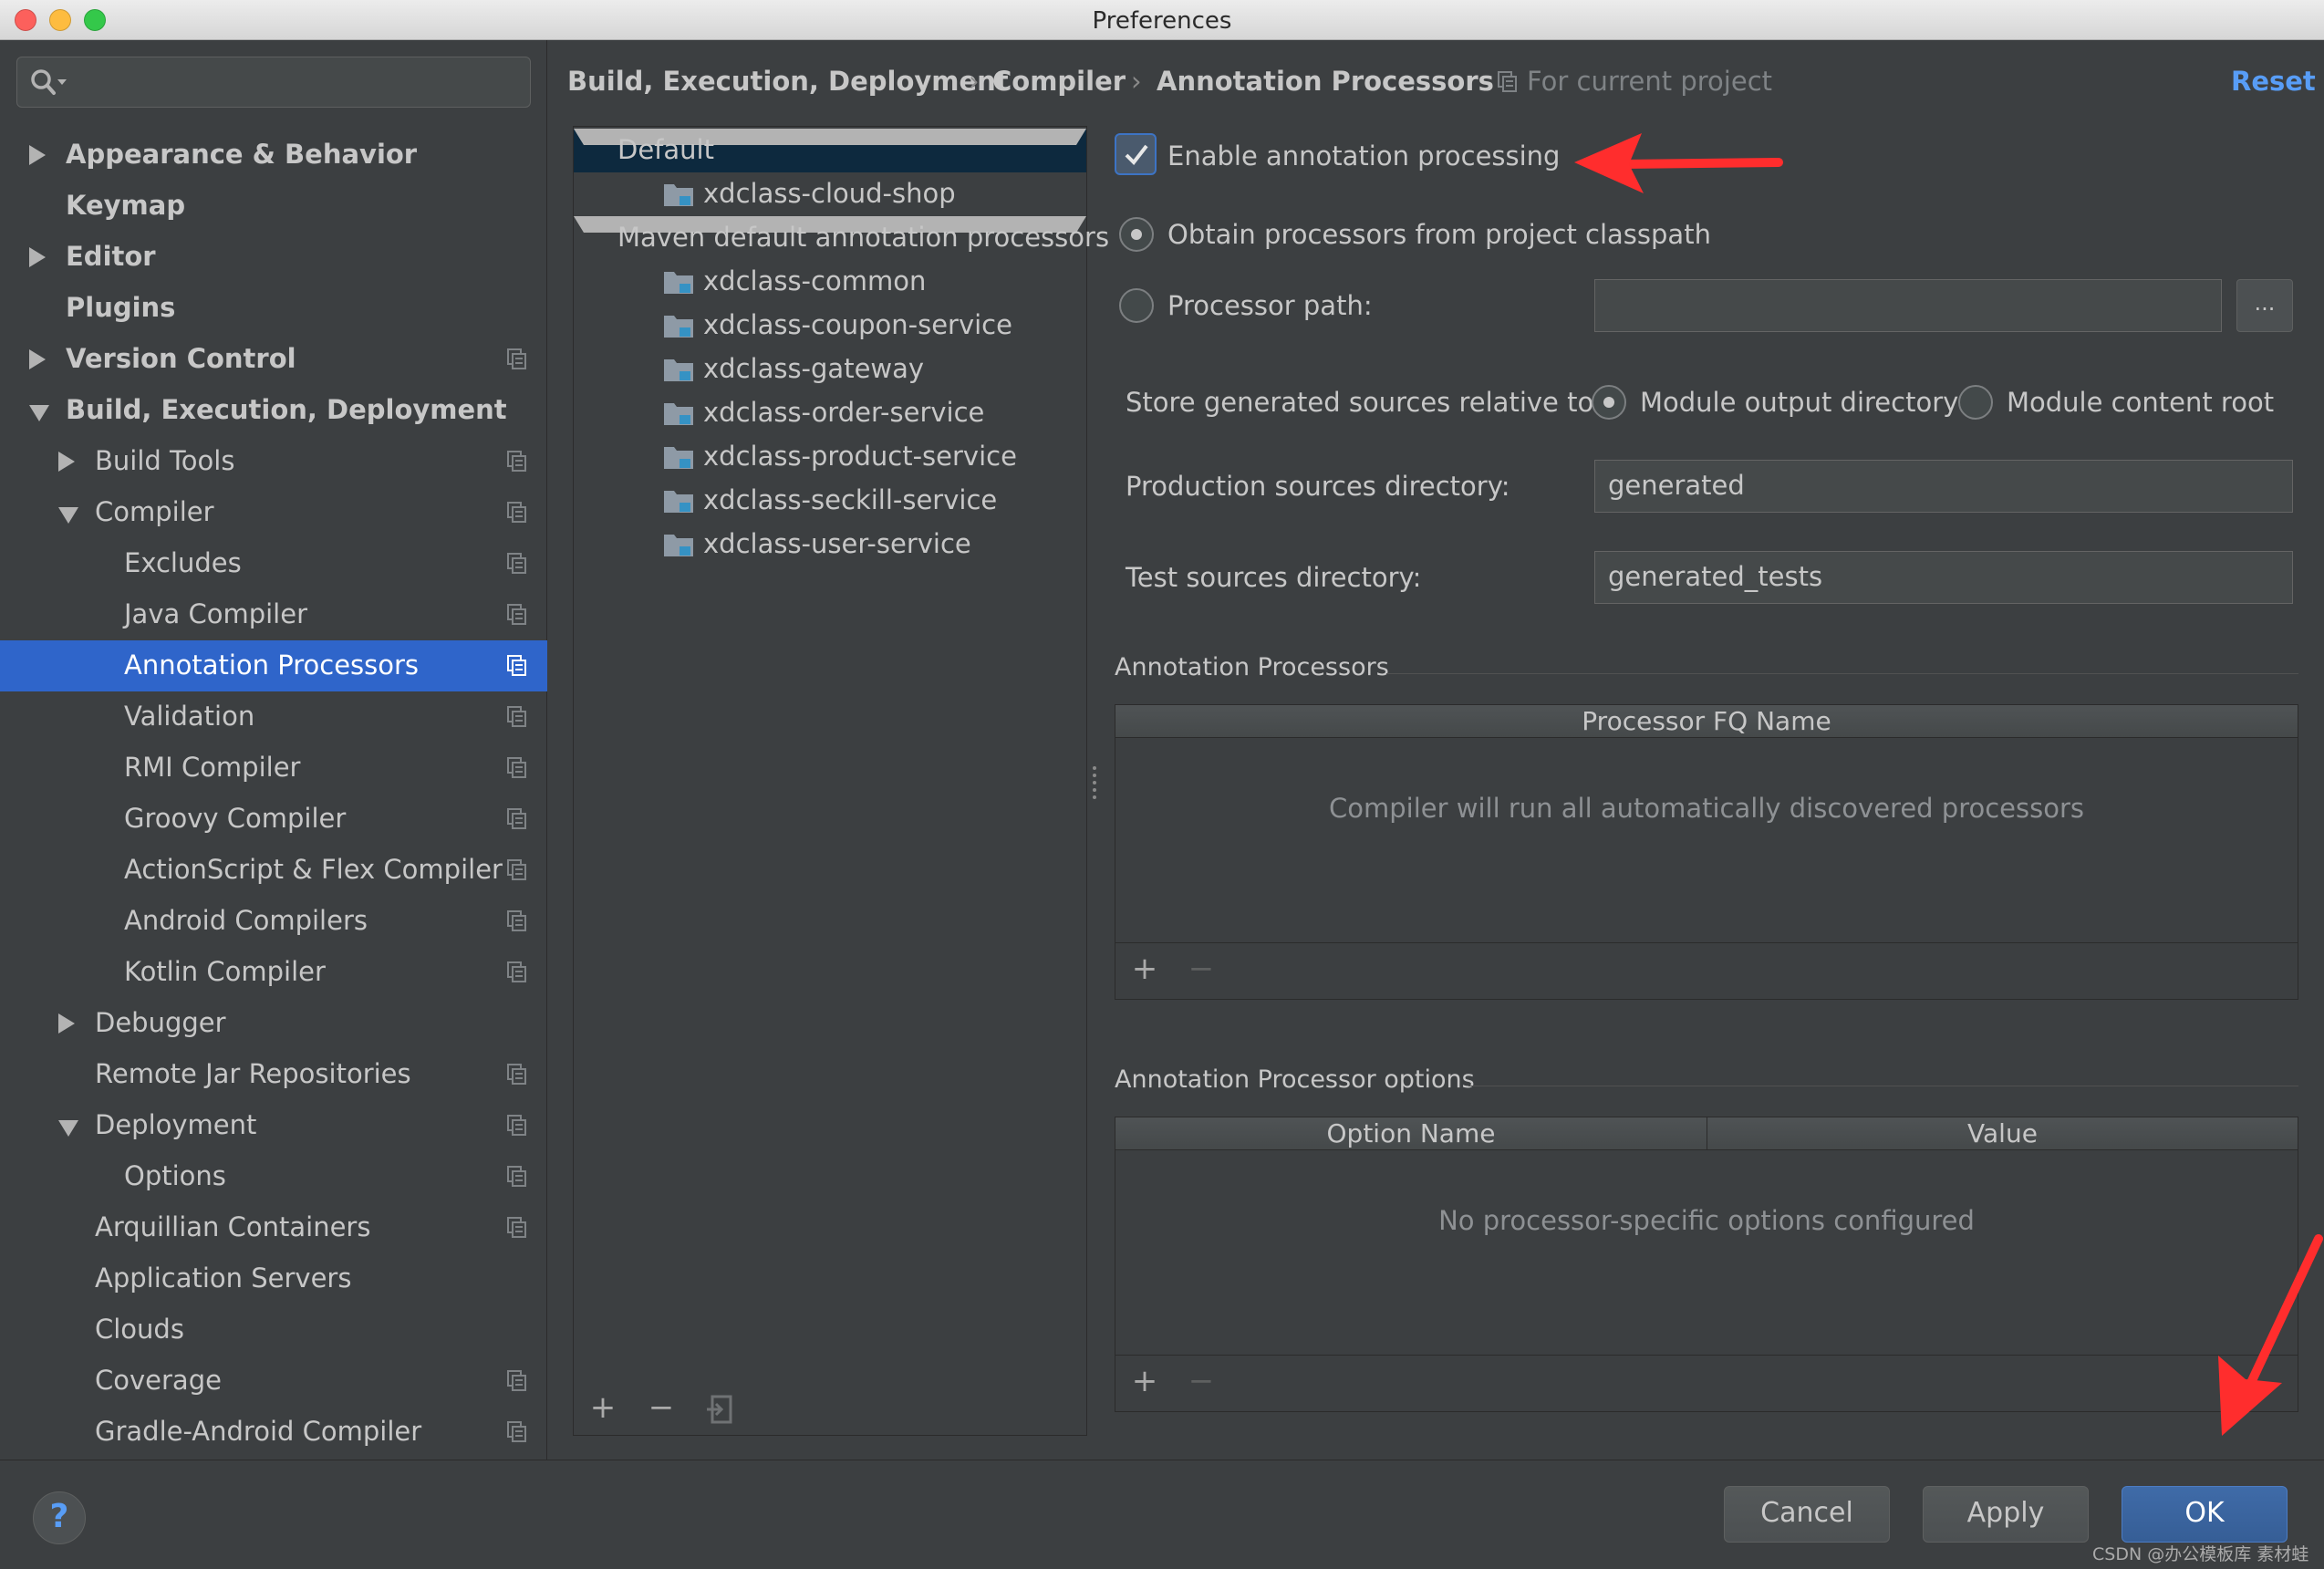  I want to click on sidebar-item-deployment: Deployment, so click(274, 1125).